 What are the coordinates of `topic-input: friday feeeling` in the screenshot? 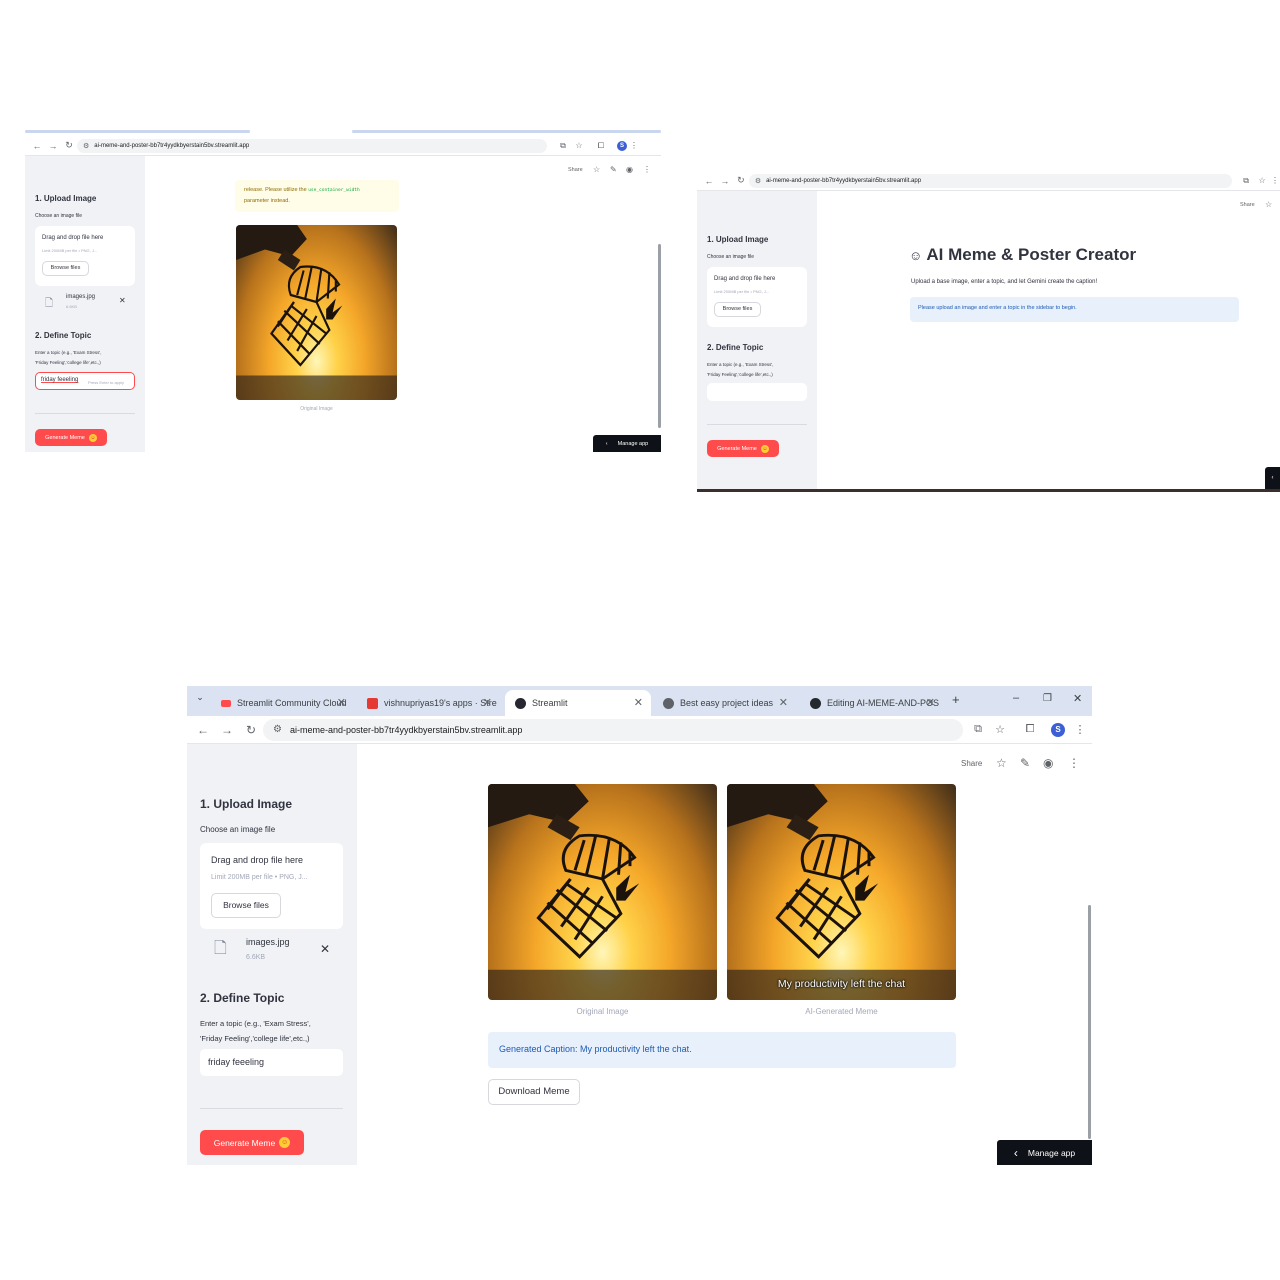 It's located at (271, 1062).